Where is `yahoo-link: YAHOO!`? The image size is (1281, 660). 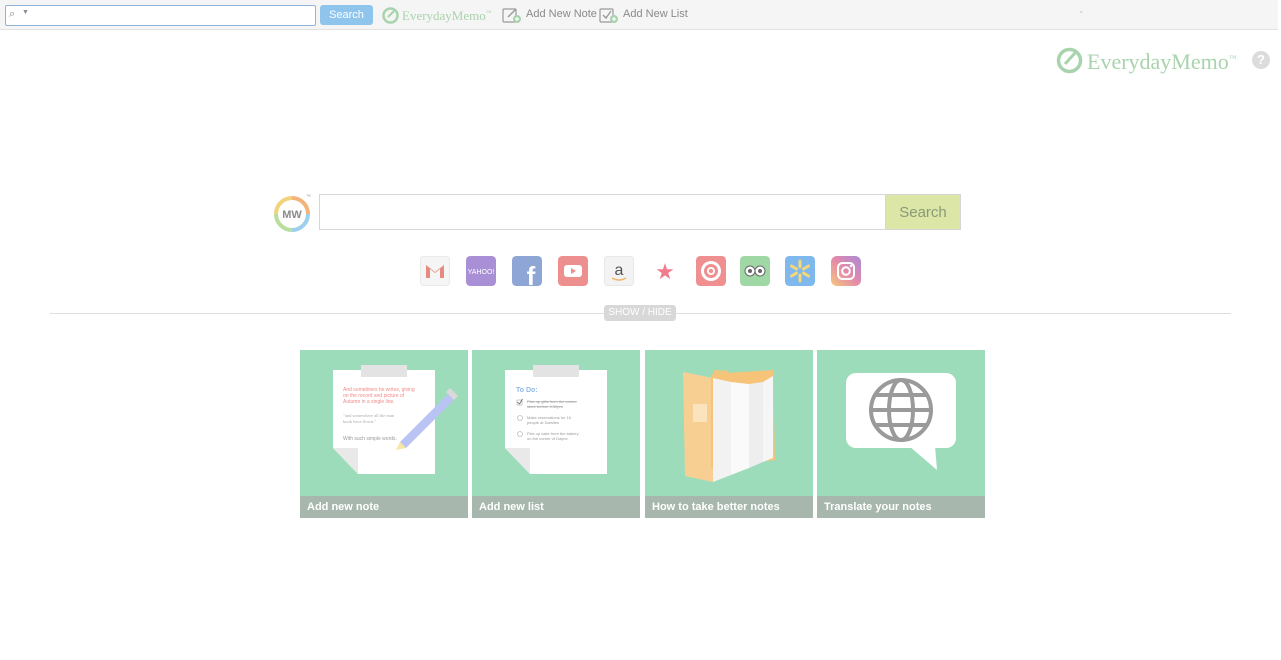
yahoo-link: YAHOO! is located at coordinates (481, 271).